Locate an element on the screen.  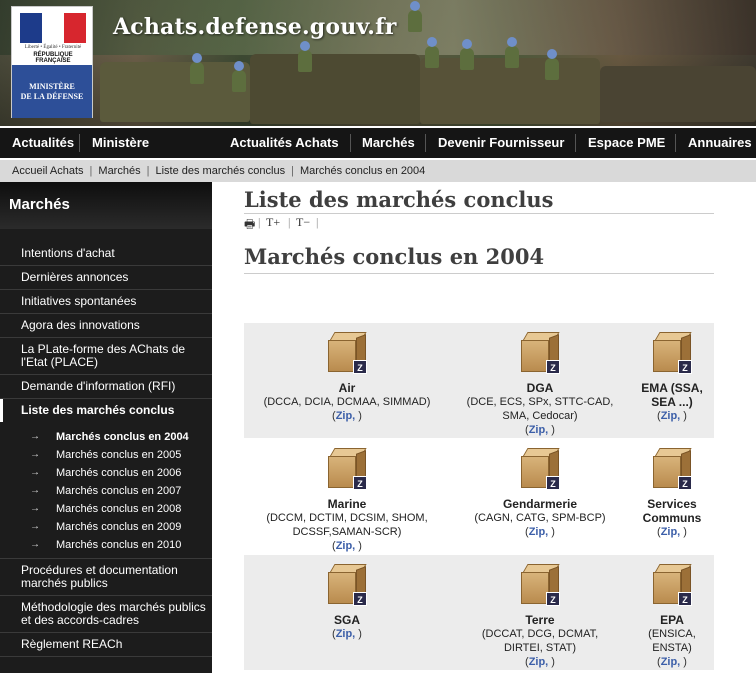
sidebar-subitem-2006: → Marchés conclus en 2006 is located at coordinates (106, 473).